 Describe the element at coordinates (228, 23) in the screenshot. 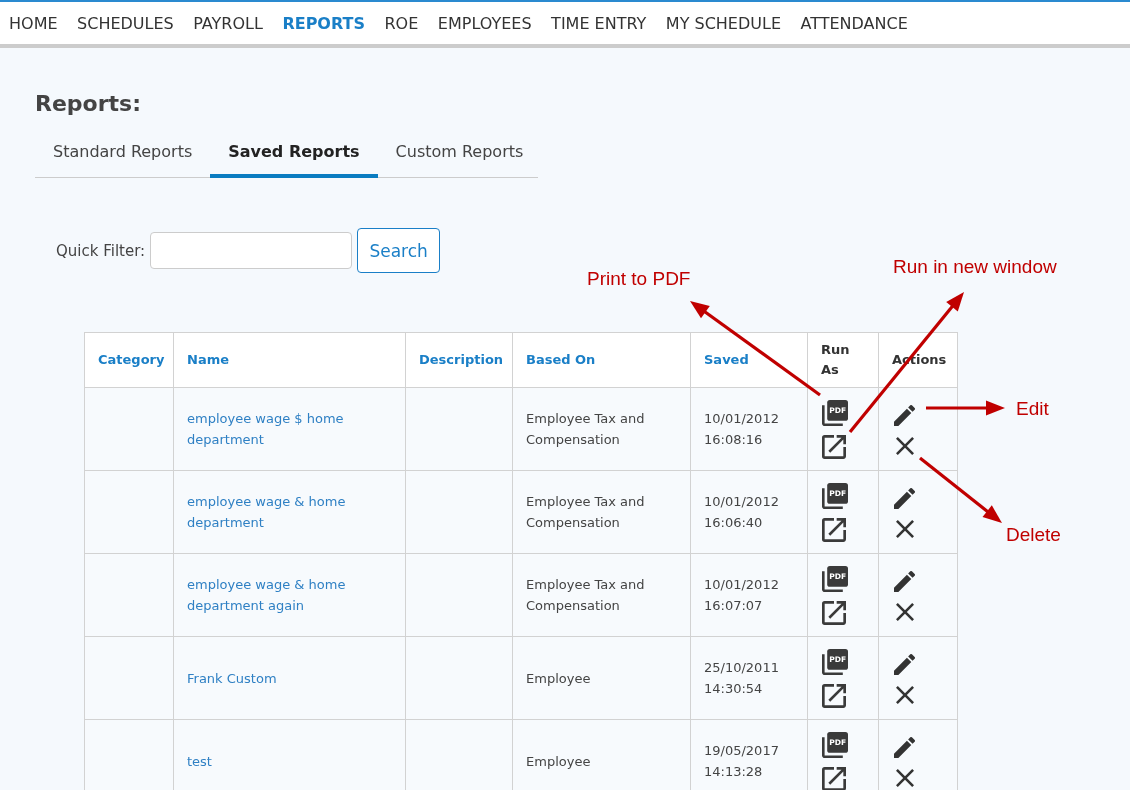

I see `nav-link: PAYROLL` at that location.